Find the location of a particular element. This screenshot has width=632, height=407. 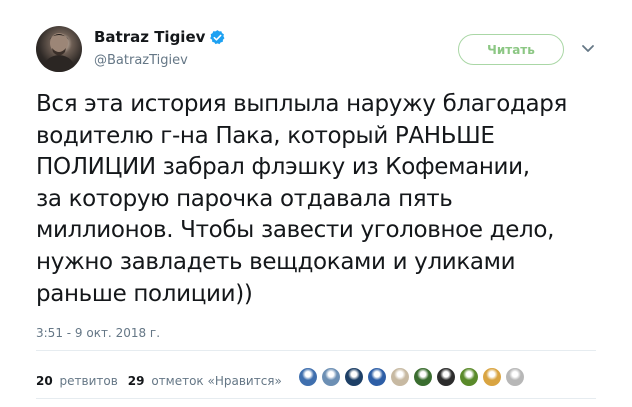

tweet-timestamp: 3:51 - 9 окт. 2018 г. is located at coordinates (98, 333).